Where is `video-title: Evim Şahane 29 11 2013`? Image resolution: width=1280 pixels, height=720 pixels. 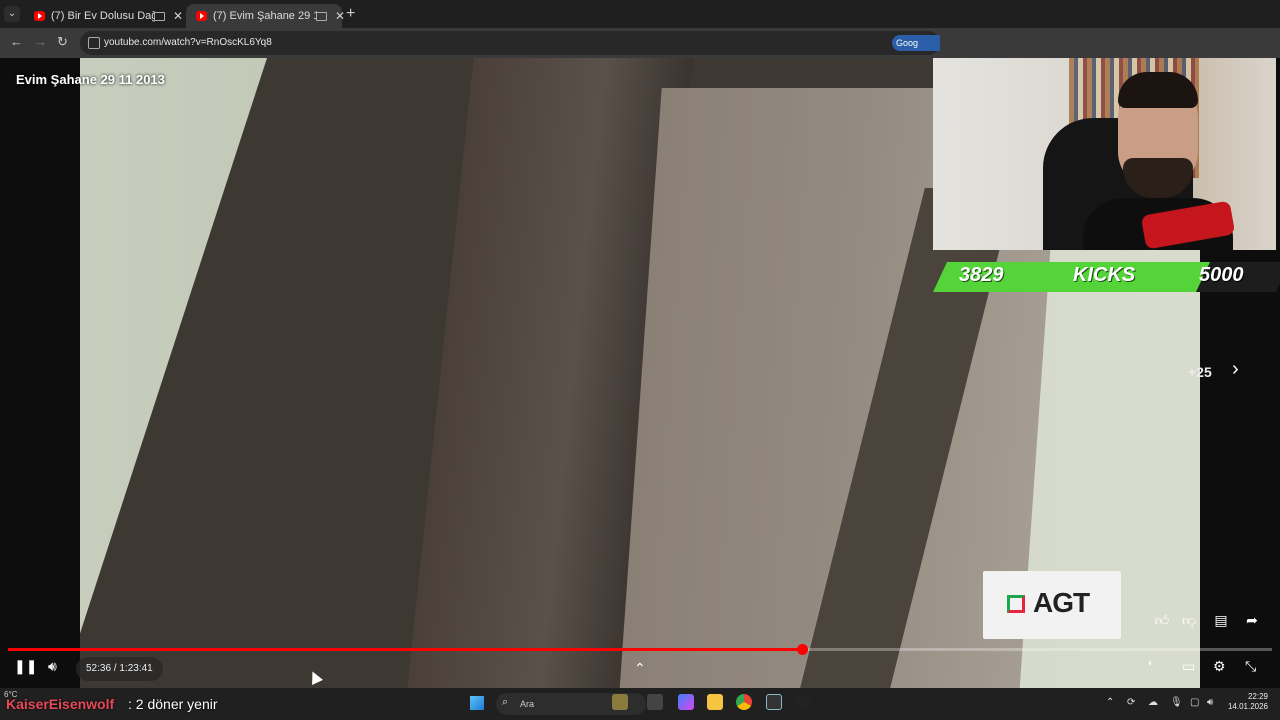 video-title: Evim Şahane 29 11 2013 is located at coordinates (90, 79).